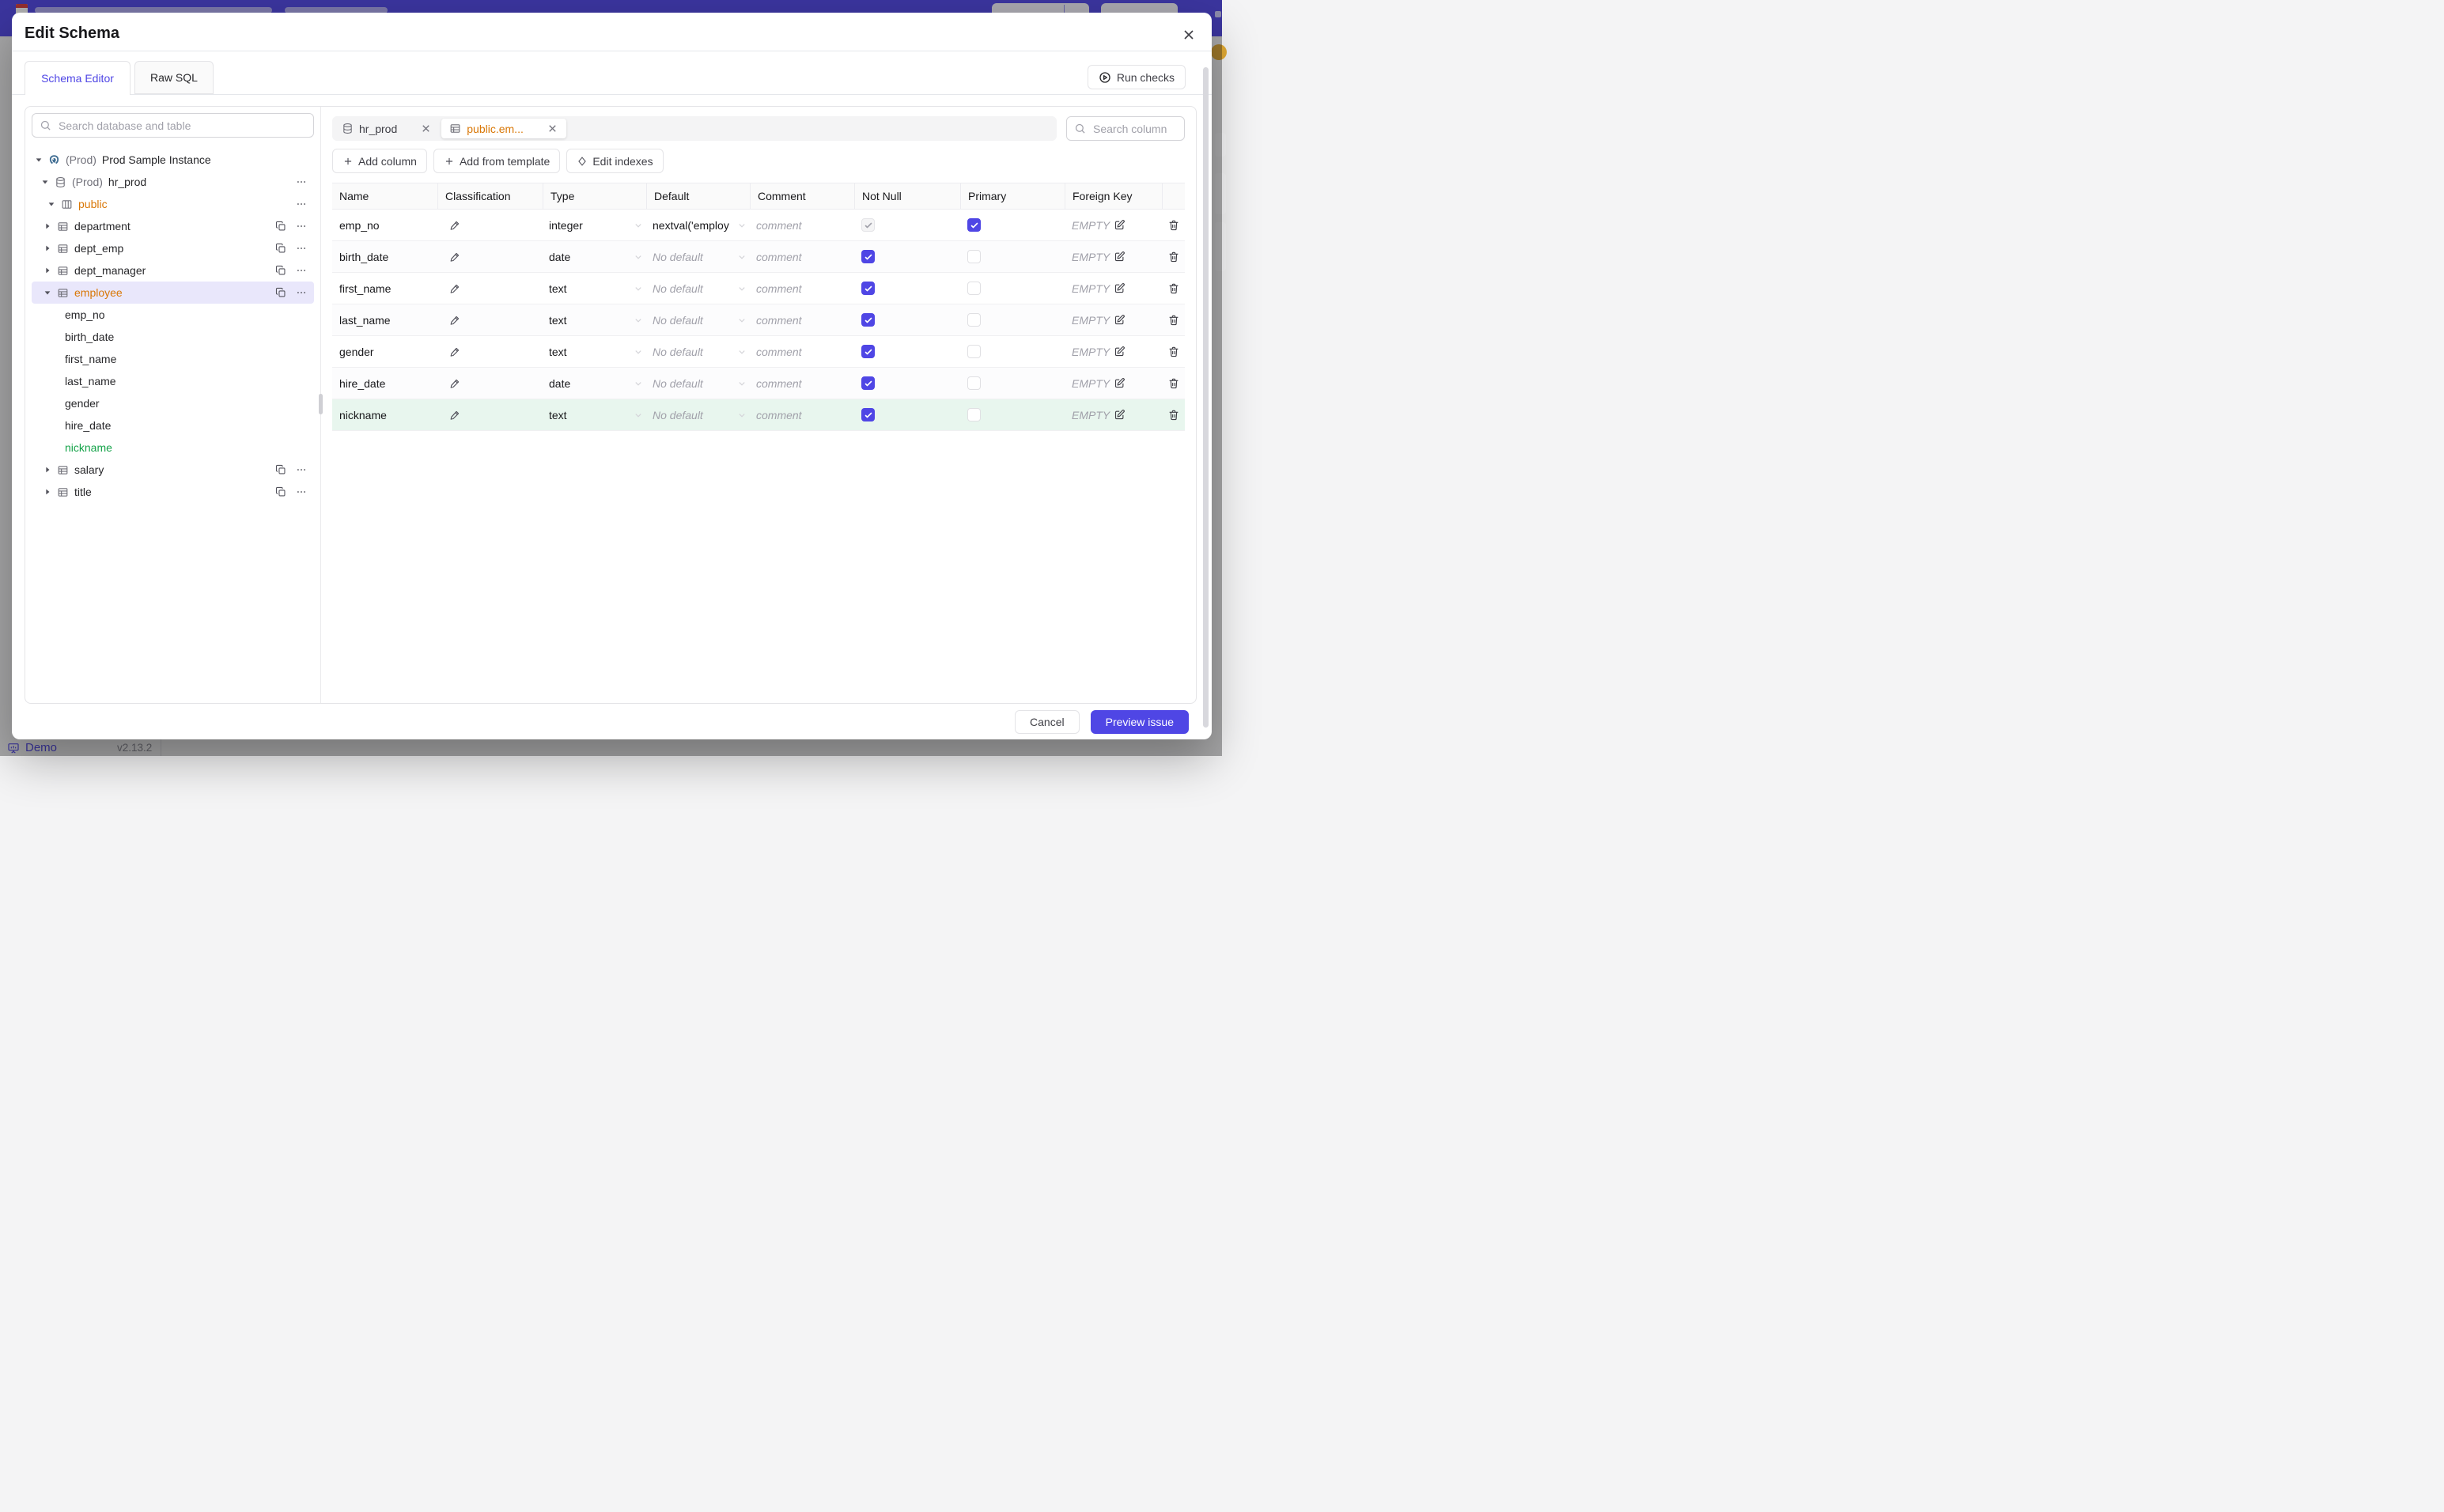  Describe the element at coordinates (174, 77) in the screenshot. I see `tab-raw-sql: Raw SQL` at that location.